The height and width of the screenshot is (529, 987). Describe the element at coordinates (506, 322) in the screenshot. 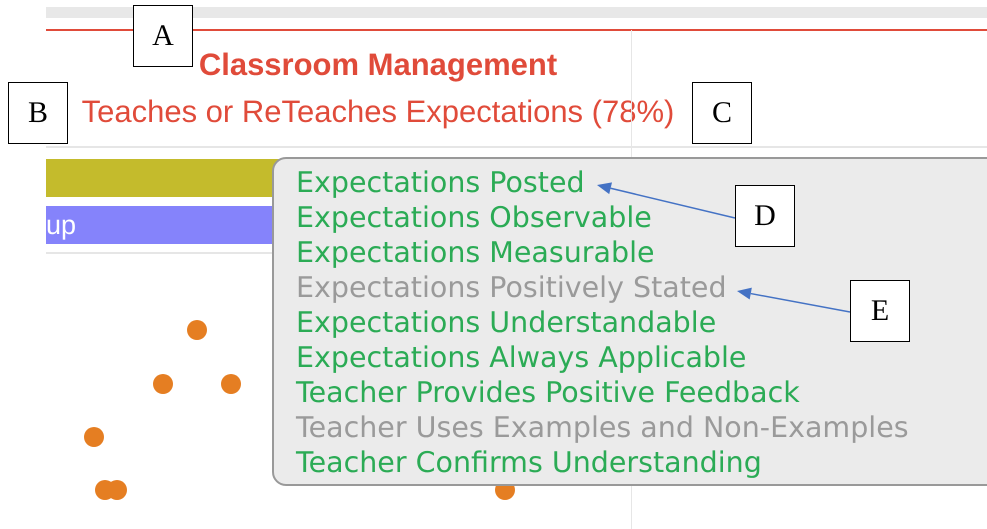

I see `tooltip-item: Expectations Understandable` at that location.